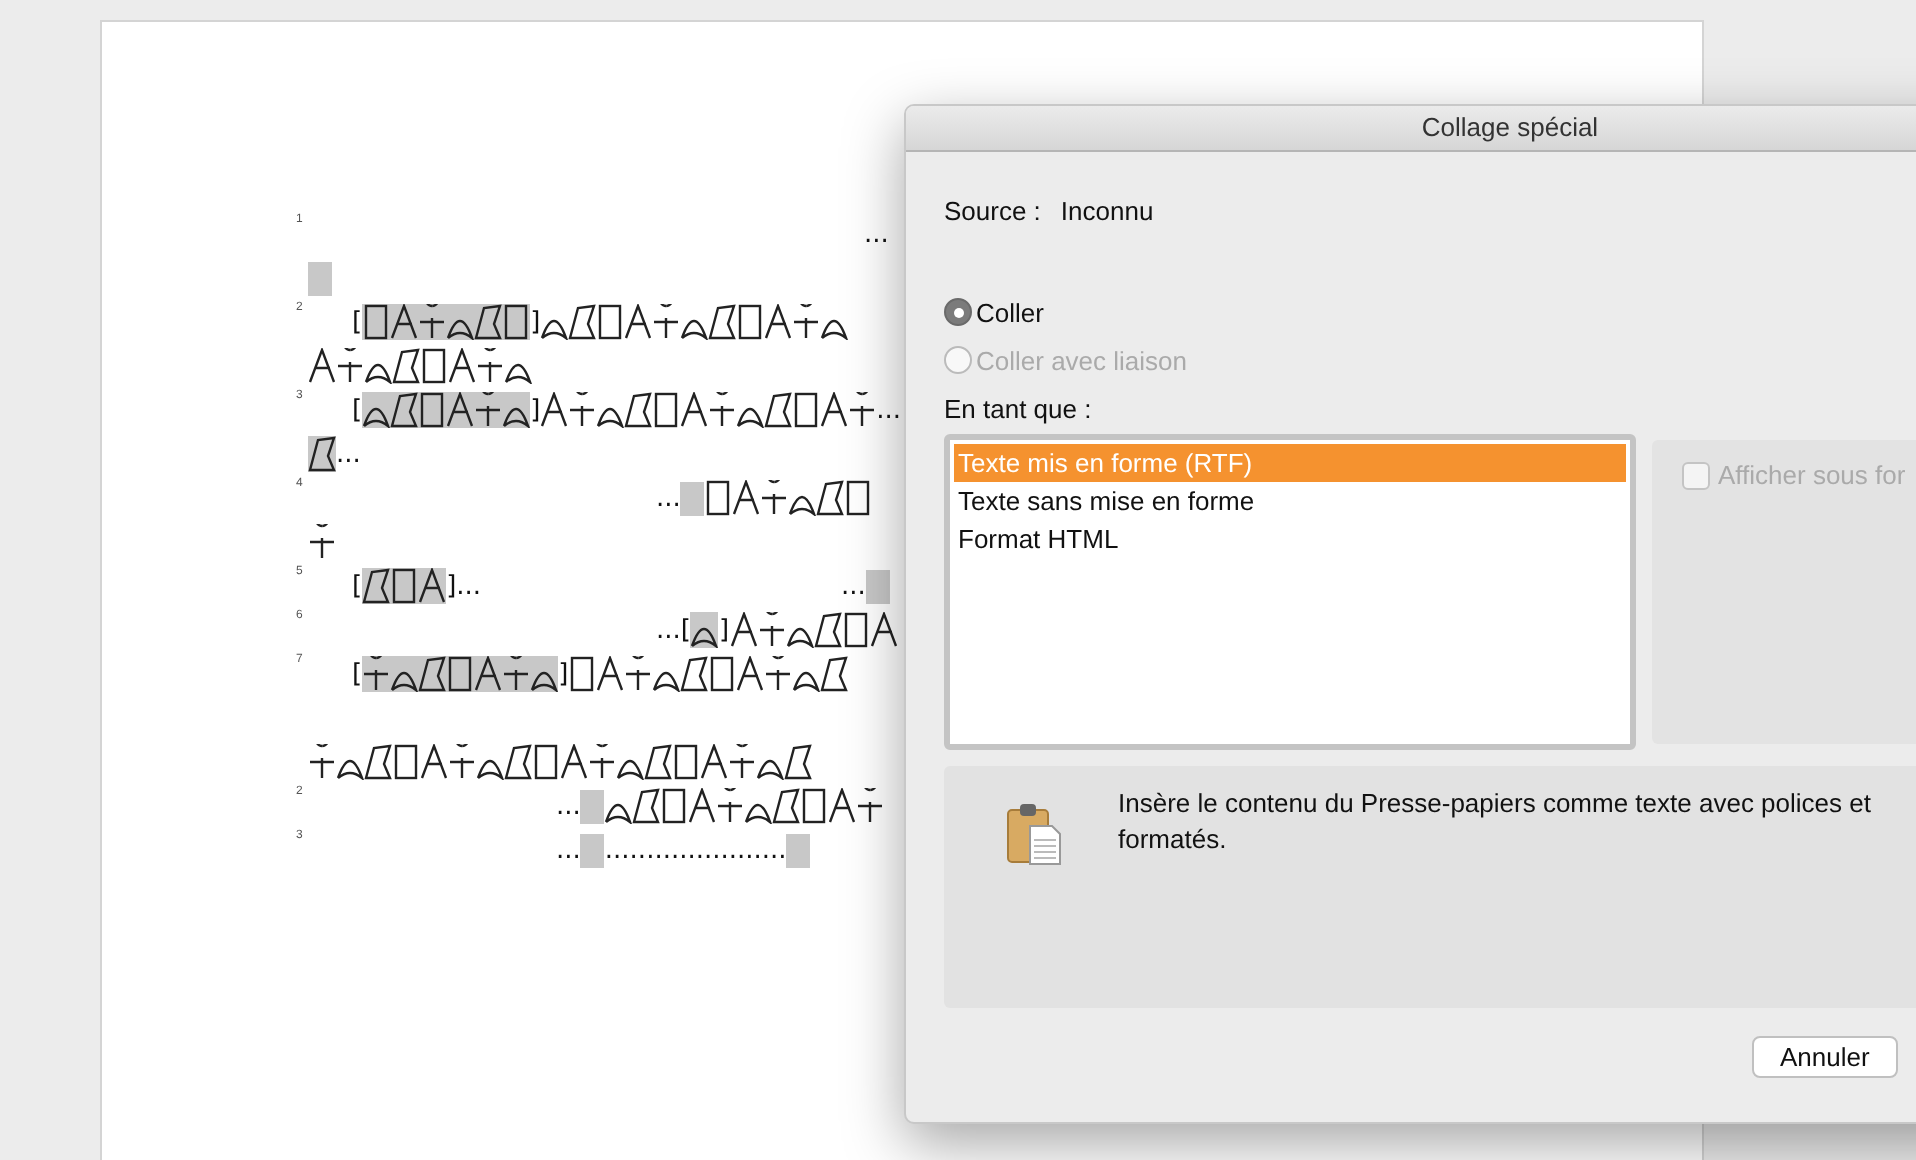 This screenshot has width=1916, height=1160. Describe the element at coordinates (1825, 1057) in the screenshot. I see `cancel-button: Annuler` at that location.